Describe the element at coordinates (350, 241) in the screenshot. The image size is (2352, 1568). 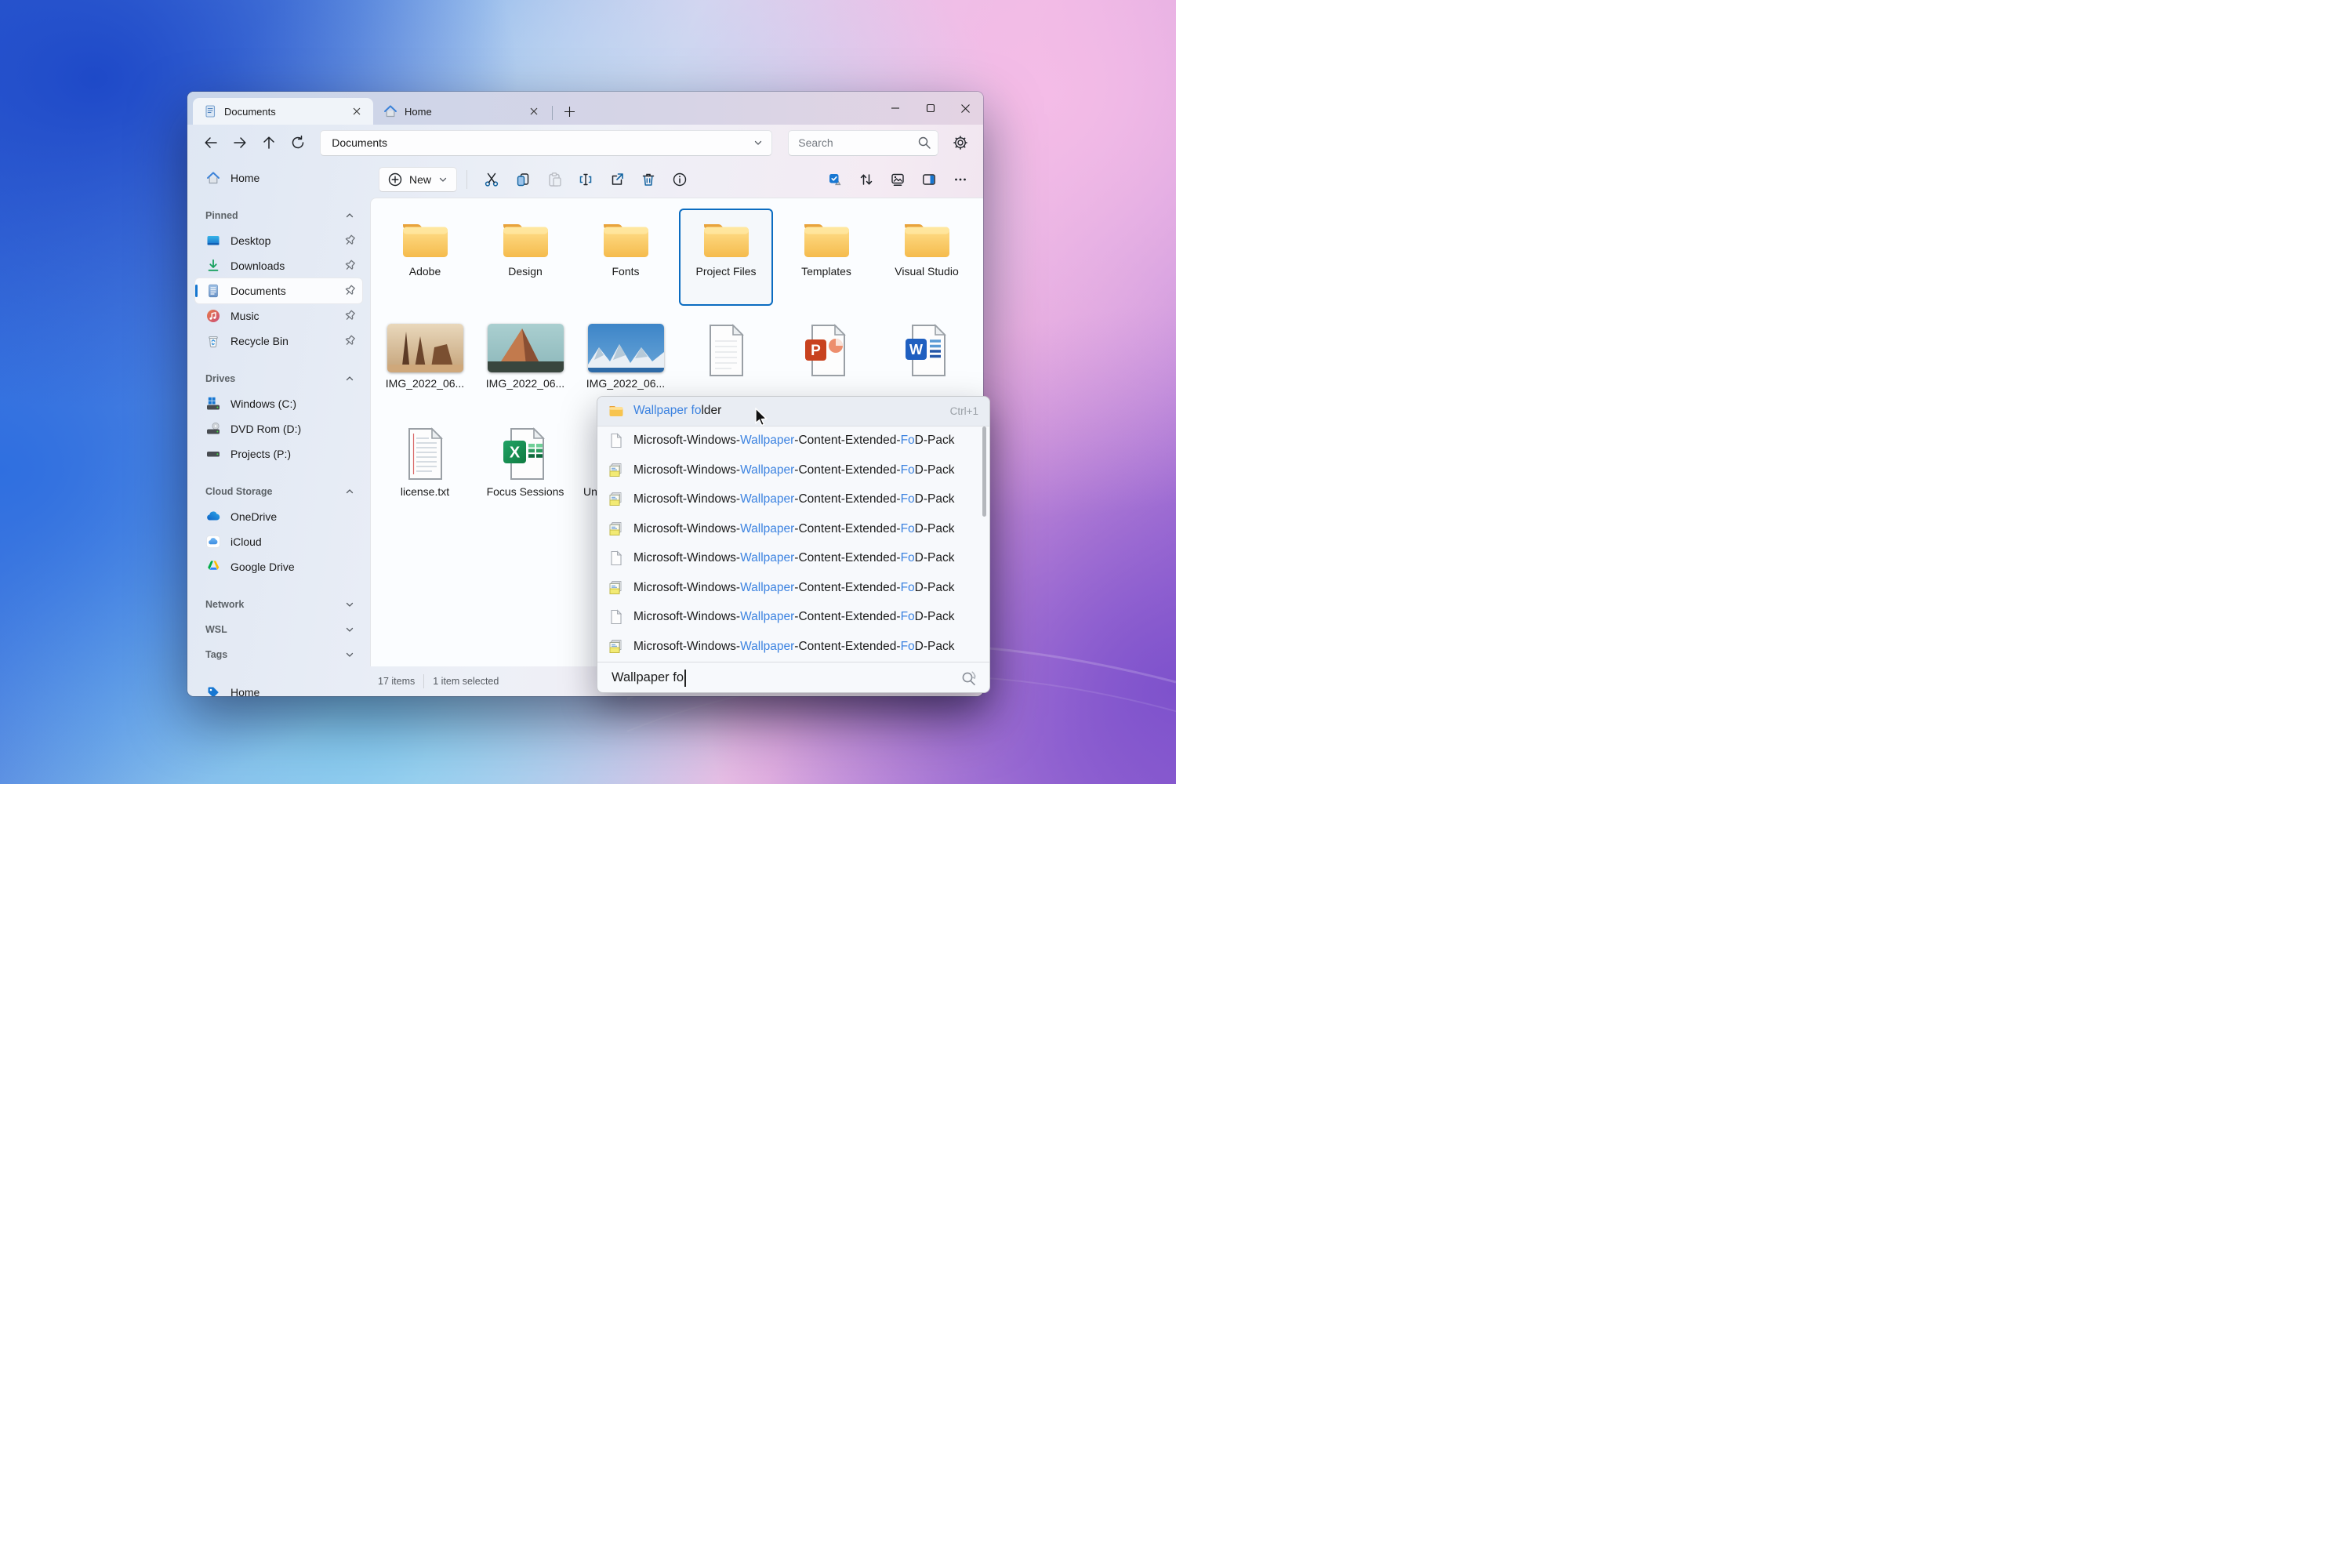
I see `pin-icon` at that location.